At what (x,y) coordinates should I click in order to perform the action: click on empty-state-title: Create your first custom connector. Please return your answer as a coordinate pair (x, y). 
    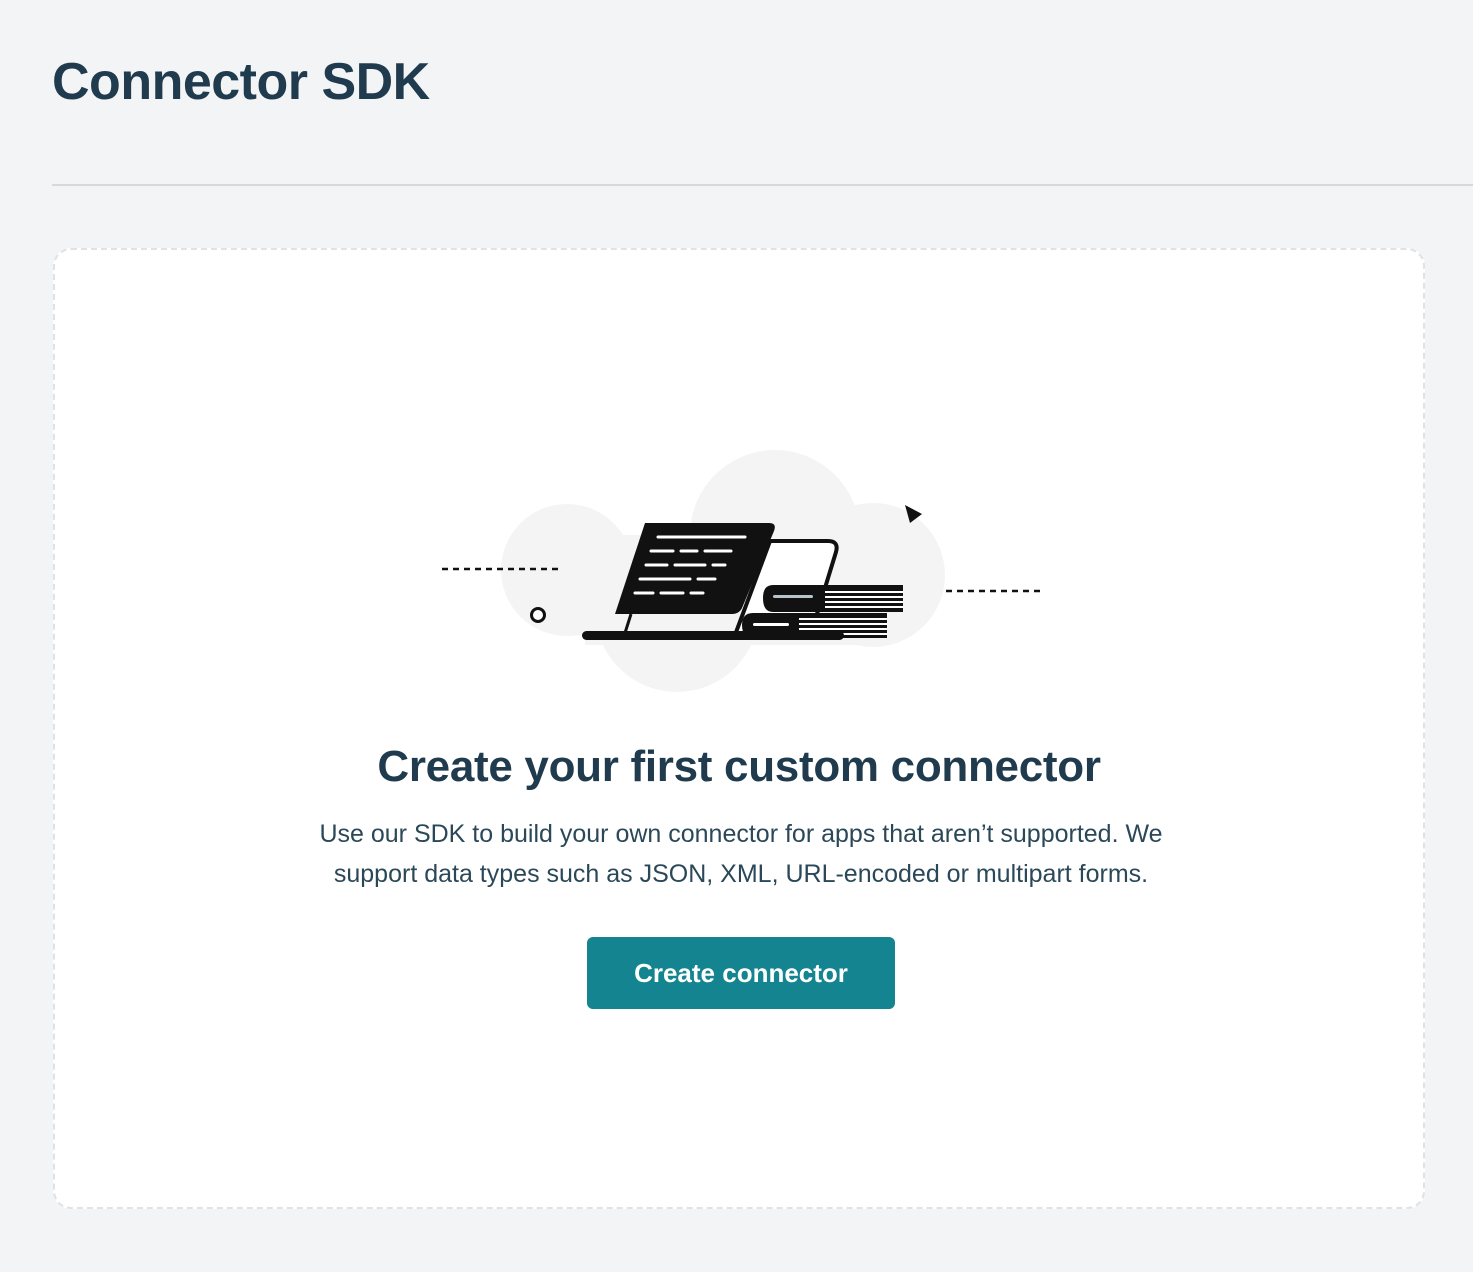
    Looking at the image, I should click on (739, 766).